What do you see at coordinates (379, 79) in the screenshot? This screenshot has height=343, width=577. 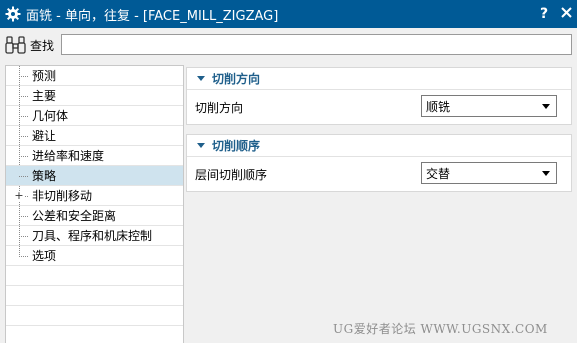 I see `group-header-cut-direction: 切削方向` at bounding box center [379, 79].